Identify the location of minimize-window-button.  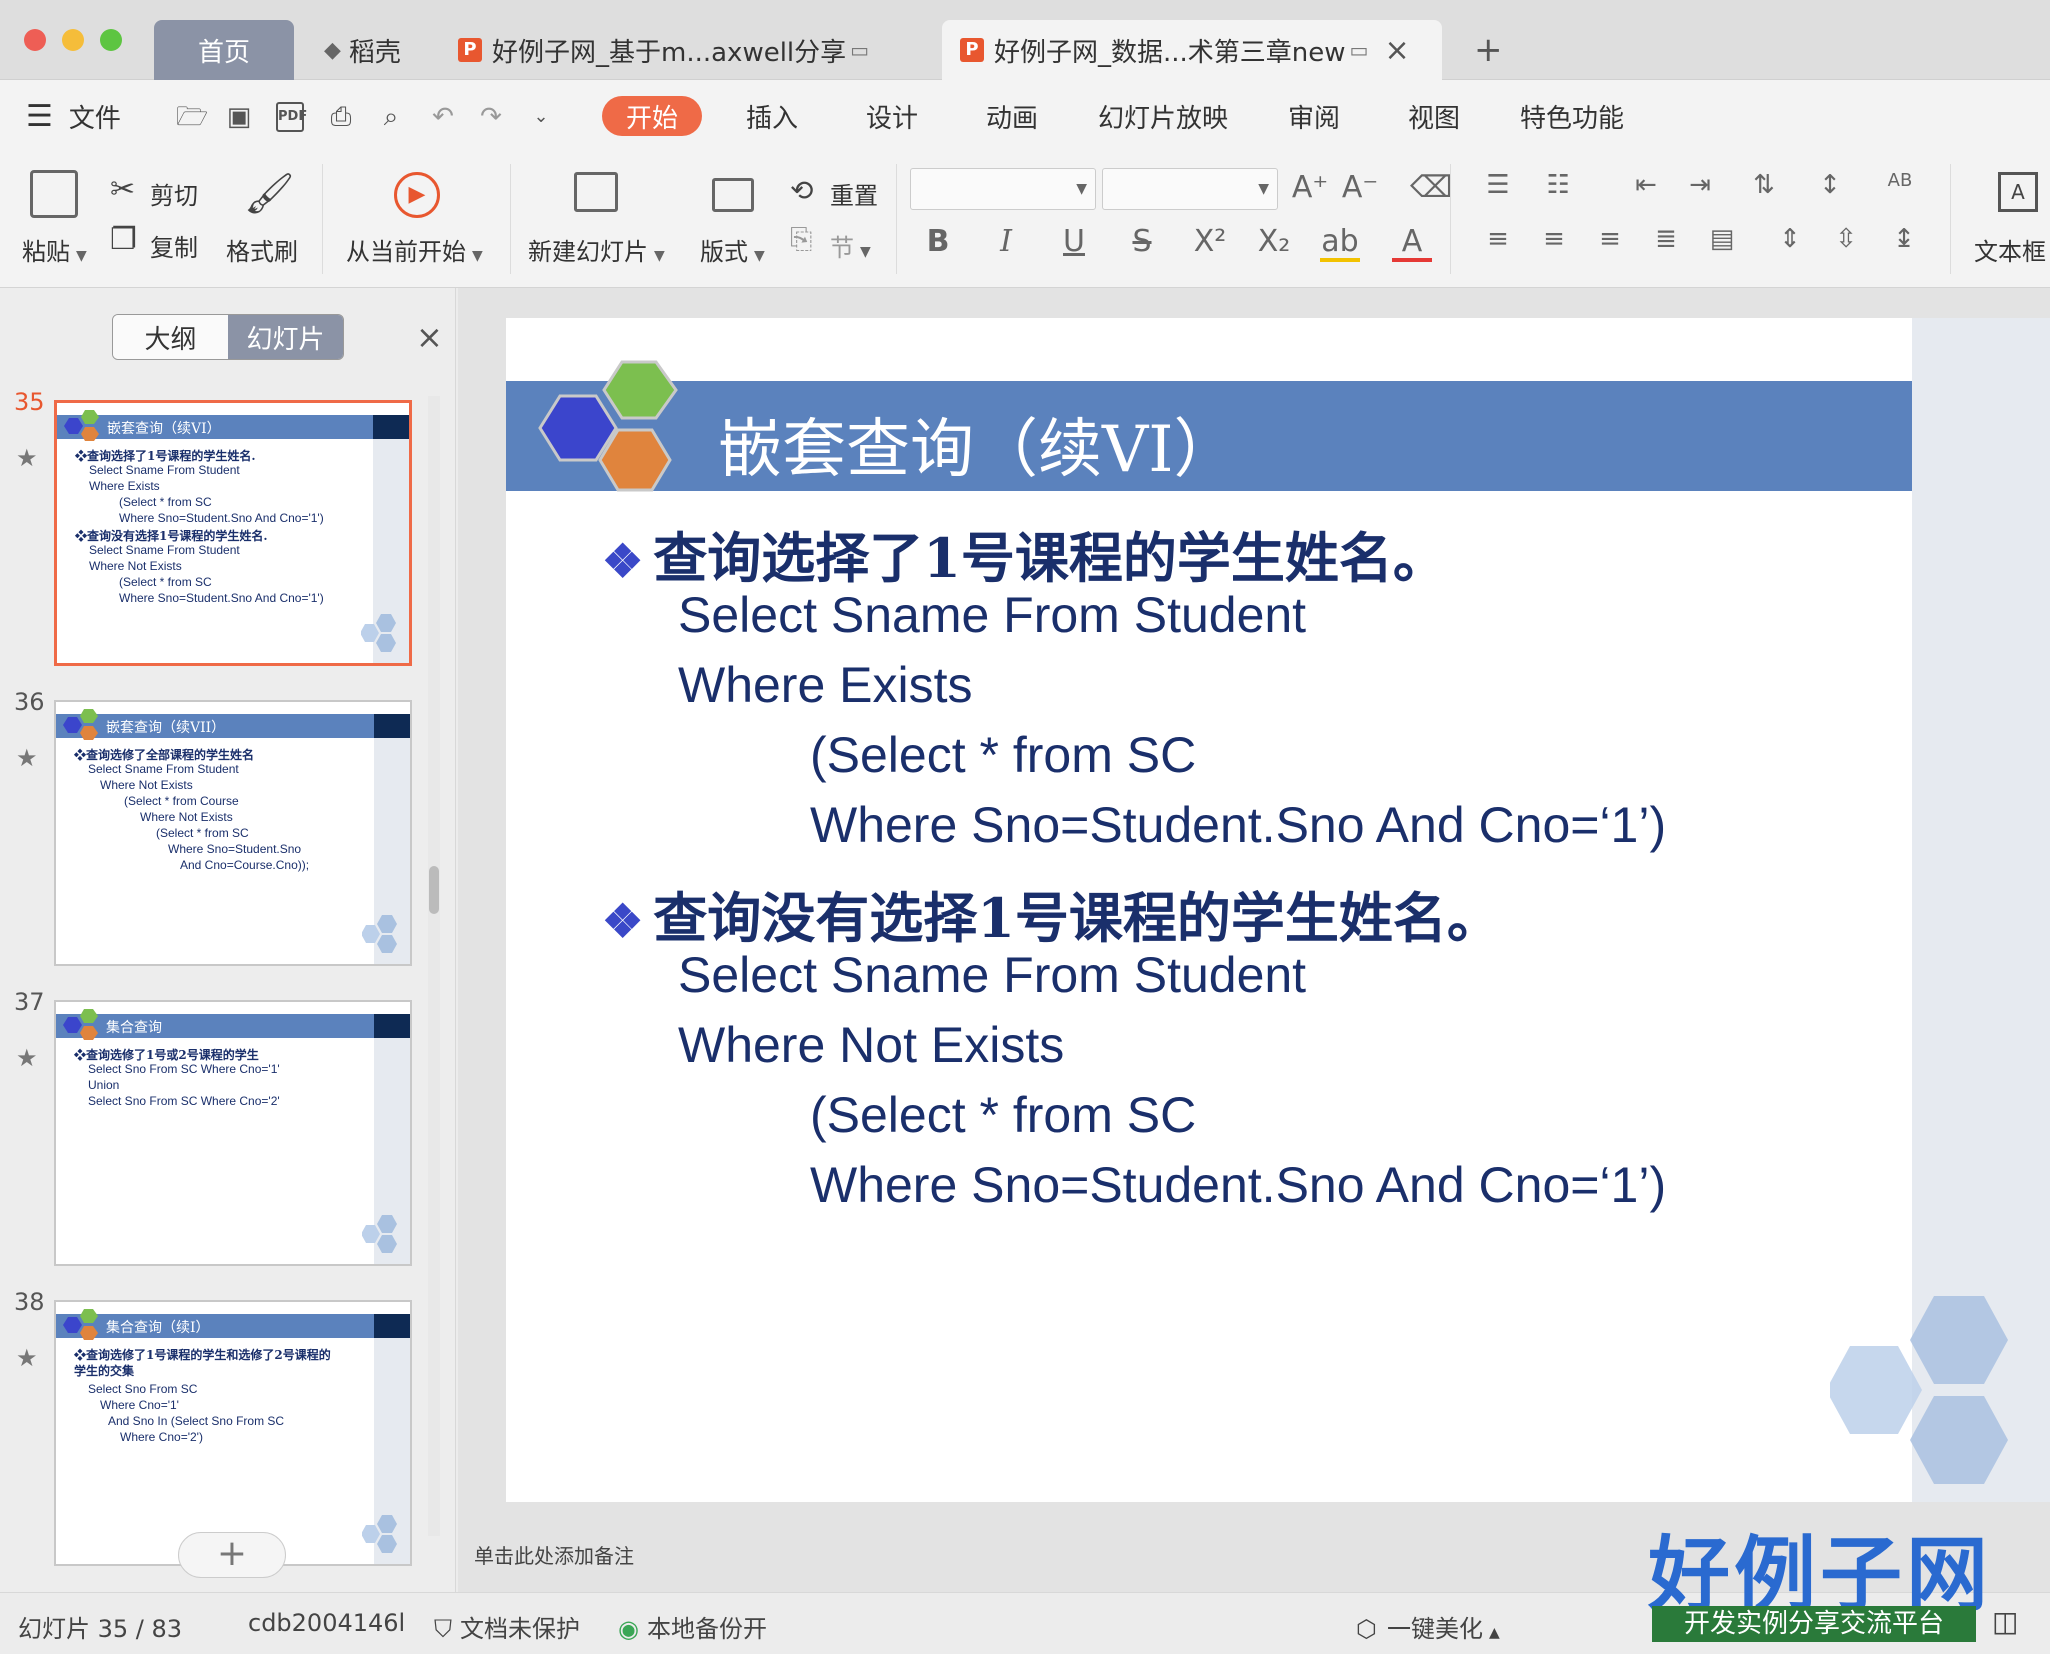
(73, 40).